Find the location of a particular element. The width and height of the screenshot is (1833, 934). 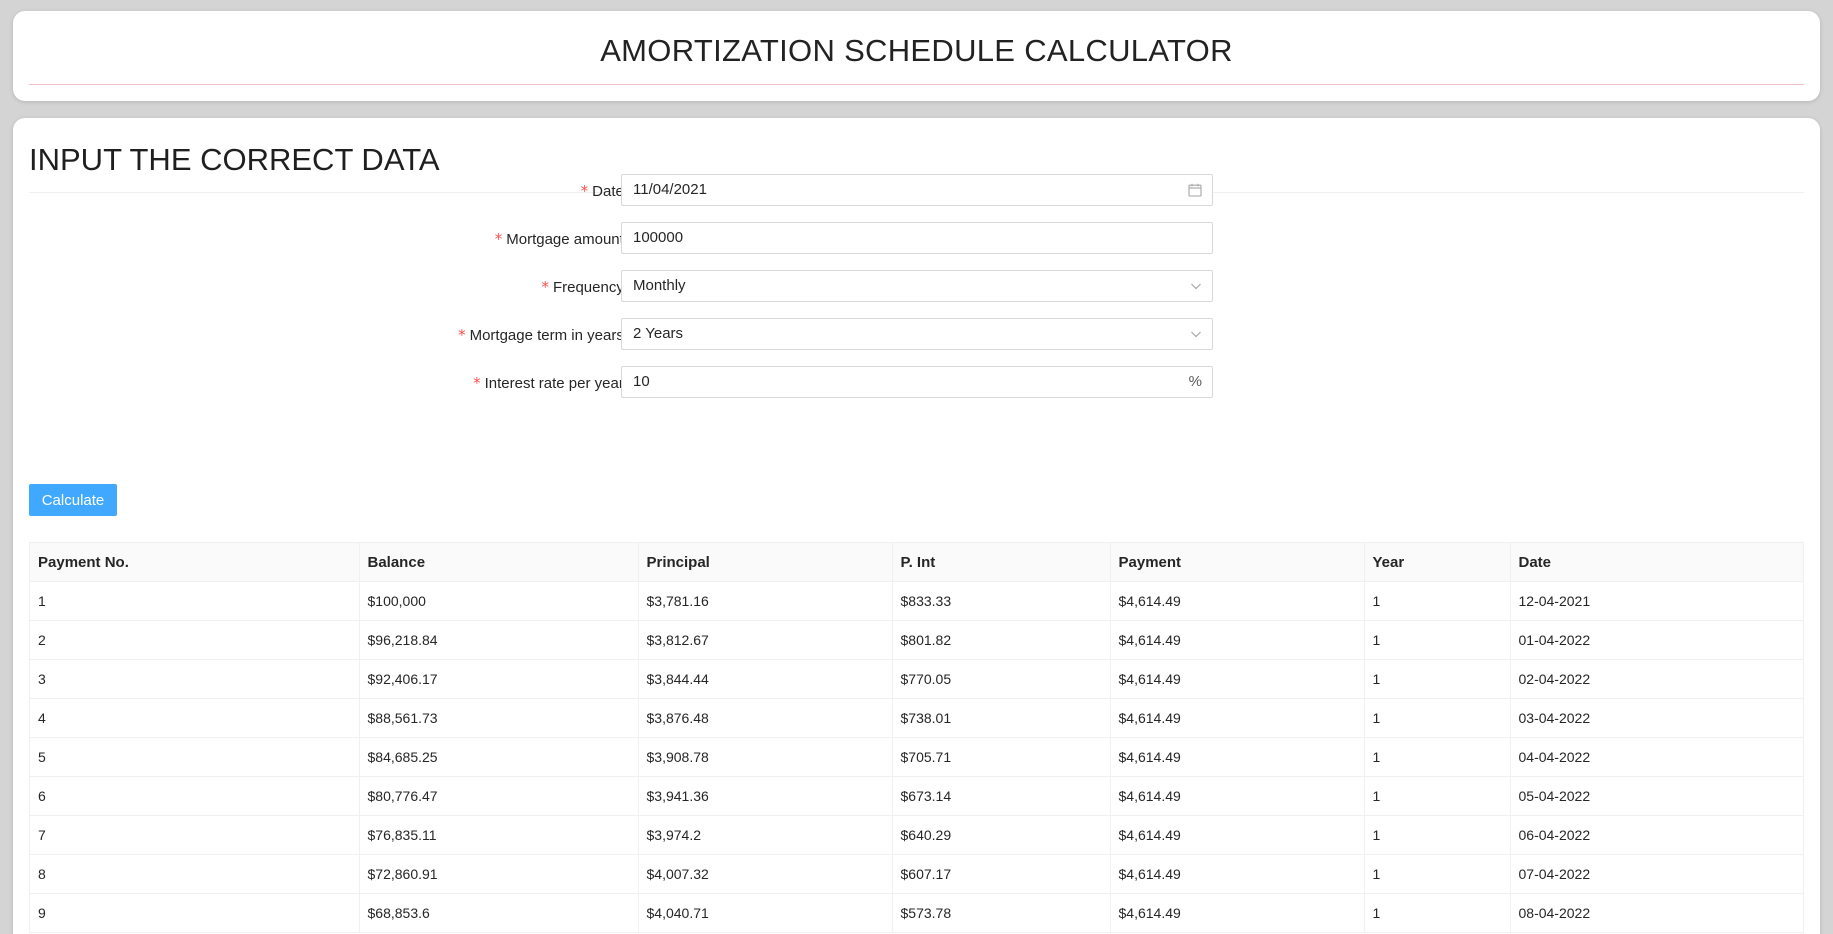

cell-principal: $3,974.2 is located at coordinates (765, 835).